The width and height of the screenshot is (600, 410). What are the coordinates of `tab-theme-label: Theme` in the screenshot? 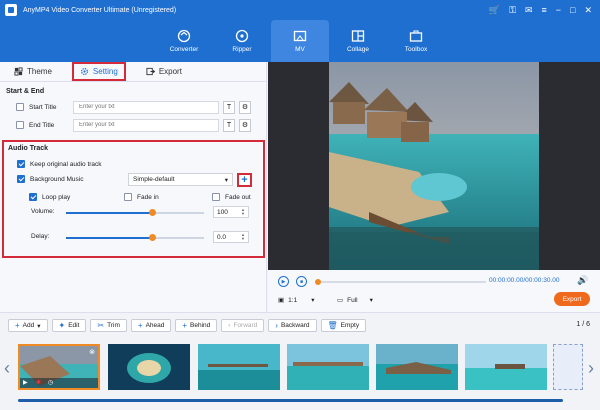 It's located at (39, 71).